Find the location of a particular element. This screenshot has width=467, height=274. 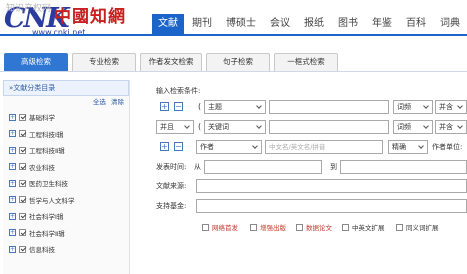

category-item: + 工程科技Ⅰ辑 is located at coordinates (66, 134).